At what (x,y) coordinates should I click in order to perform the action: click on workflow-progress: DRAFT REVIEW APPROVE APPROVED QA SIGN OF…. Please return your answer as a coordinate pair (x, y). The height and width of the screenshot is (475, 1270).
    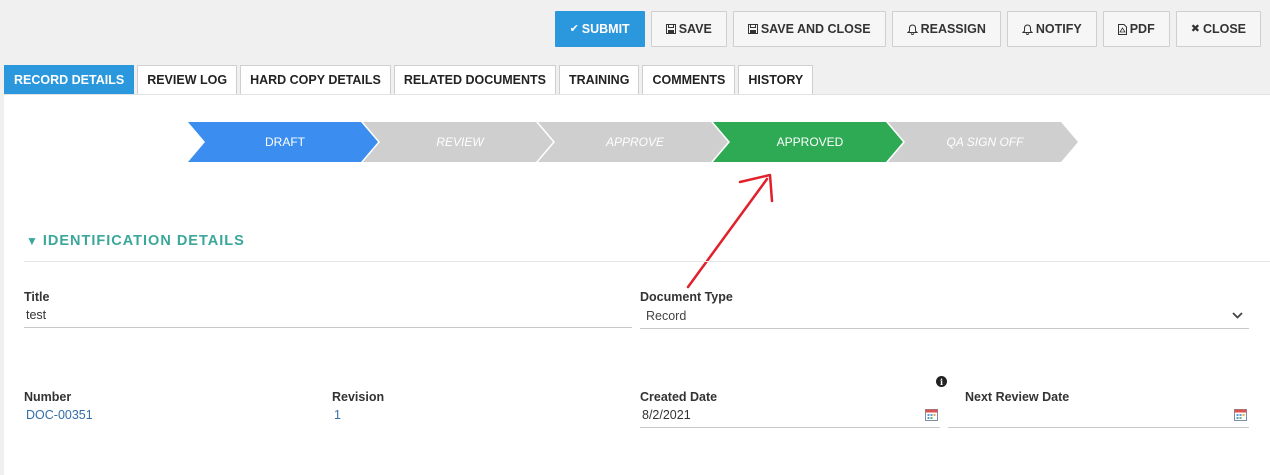
    Looking at the image, I should click on (633, 142).